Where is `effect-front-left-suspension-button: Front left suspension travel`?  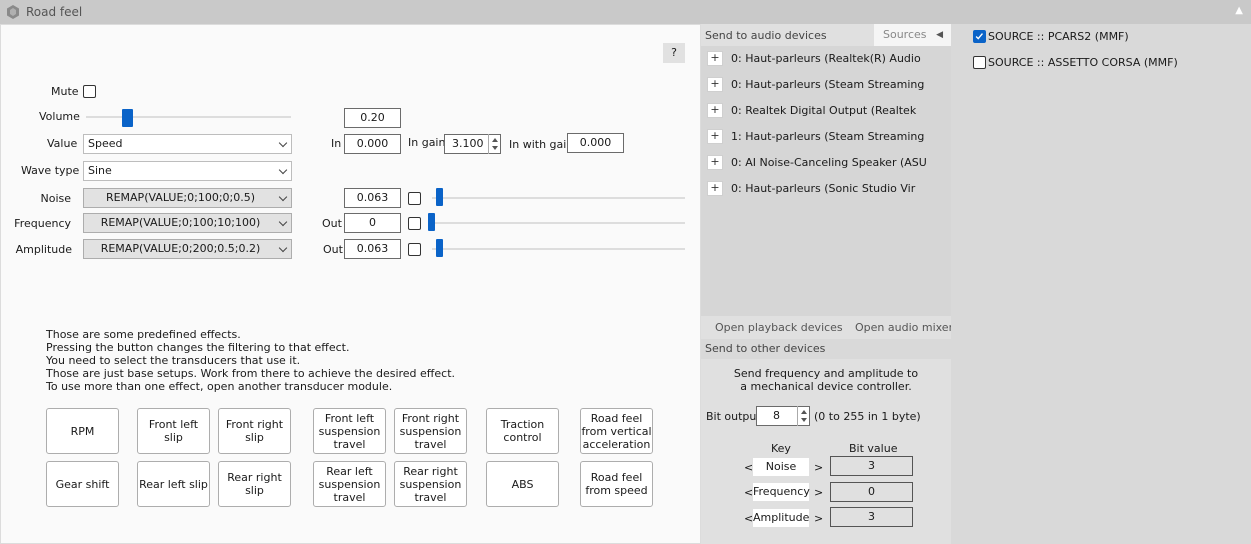 effect-front-left-suspension-button: Front left suspension travel is located at coordinates (349, 431).